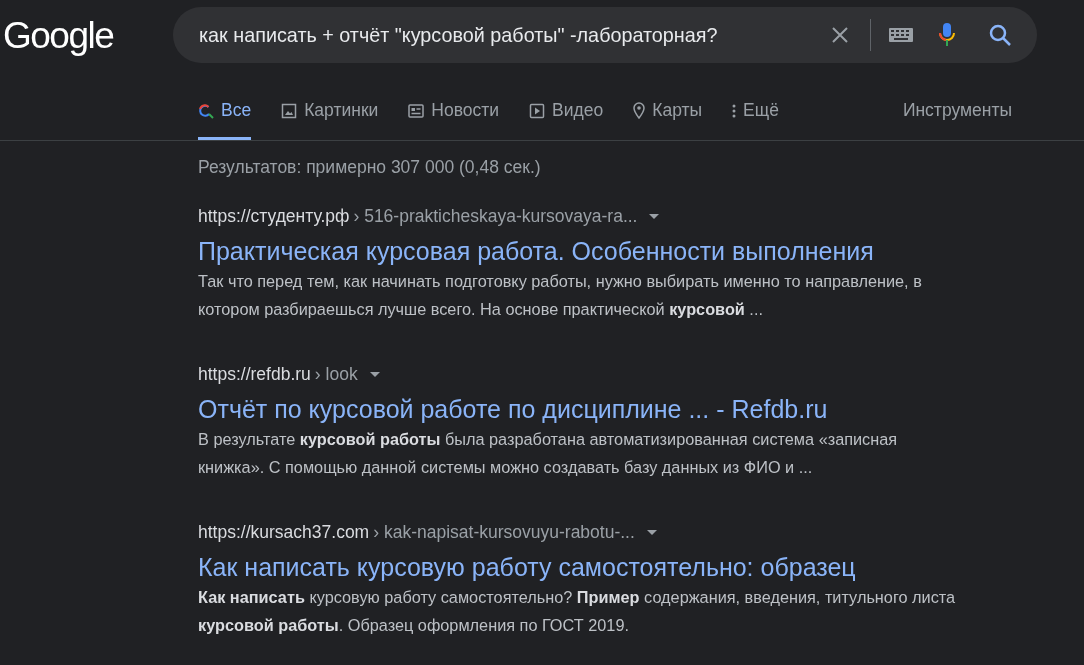 This screenshot has height=665, width=1084. What do you see at coordinates (947, 35) in the screenshot?
I see `microphone-icon` at bounding box center [947, 35].